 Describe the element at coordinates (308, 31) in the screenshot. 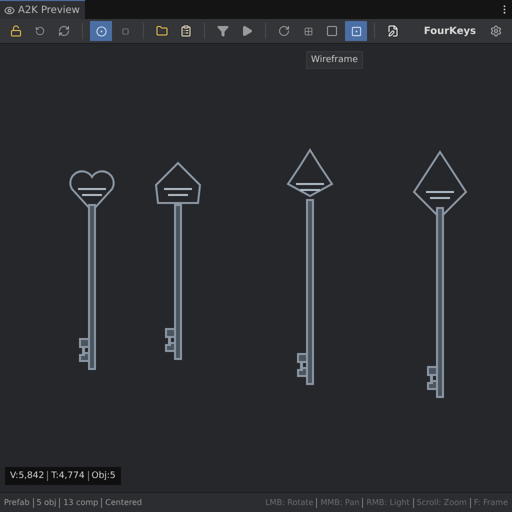

I see `grid-icon` at that location.